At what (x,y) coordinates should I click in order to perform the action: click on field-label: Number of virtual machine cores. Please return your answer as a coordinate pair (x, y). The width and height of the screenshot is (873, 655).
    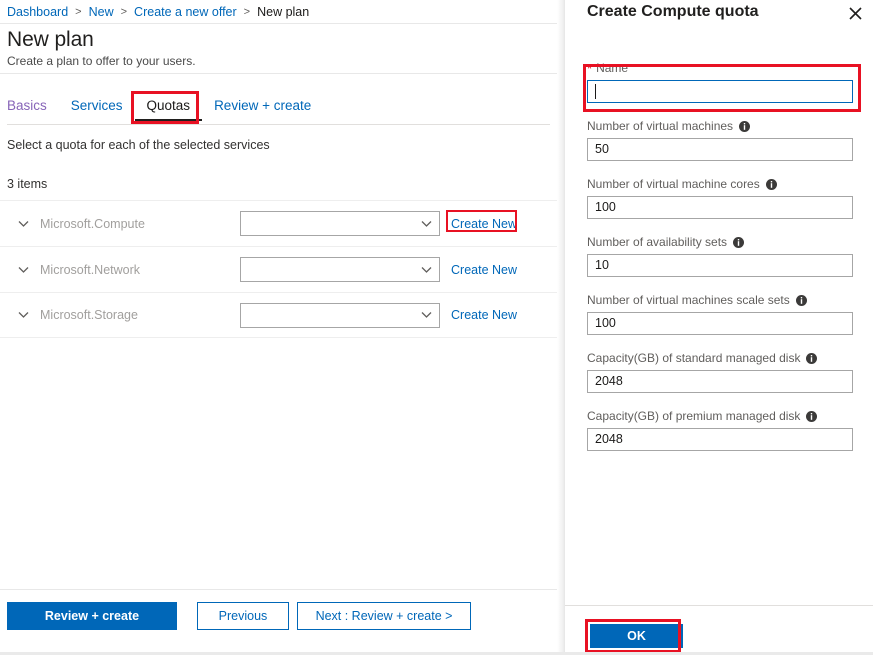
    Looking at the image, I should click on (720, 184).